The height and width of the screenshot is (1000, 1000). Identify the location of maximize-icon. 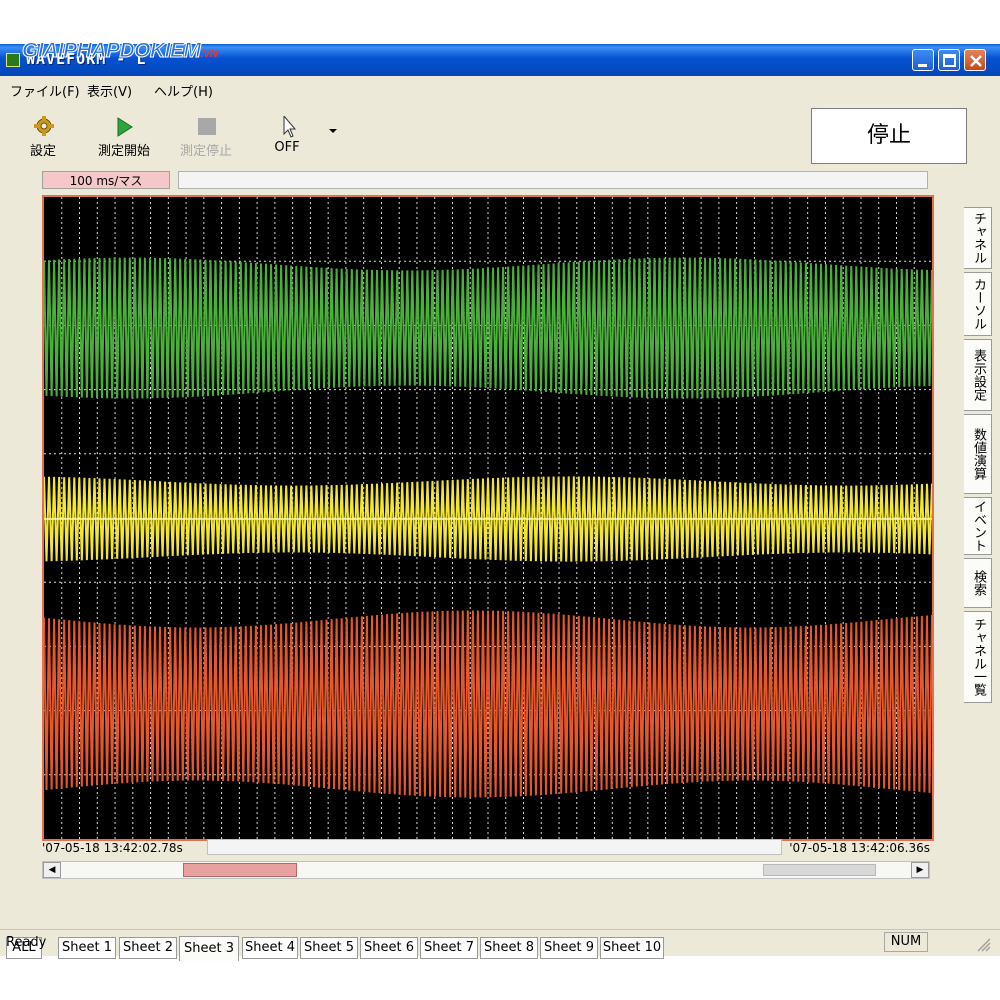
(949, 60).